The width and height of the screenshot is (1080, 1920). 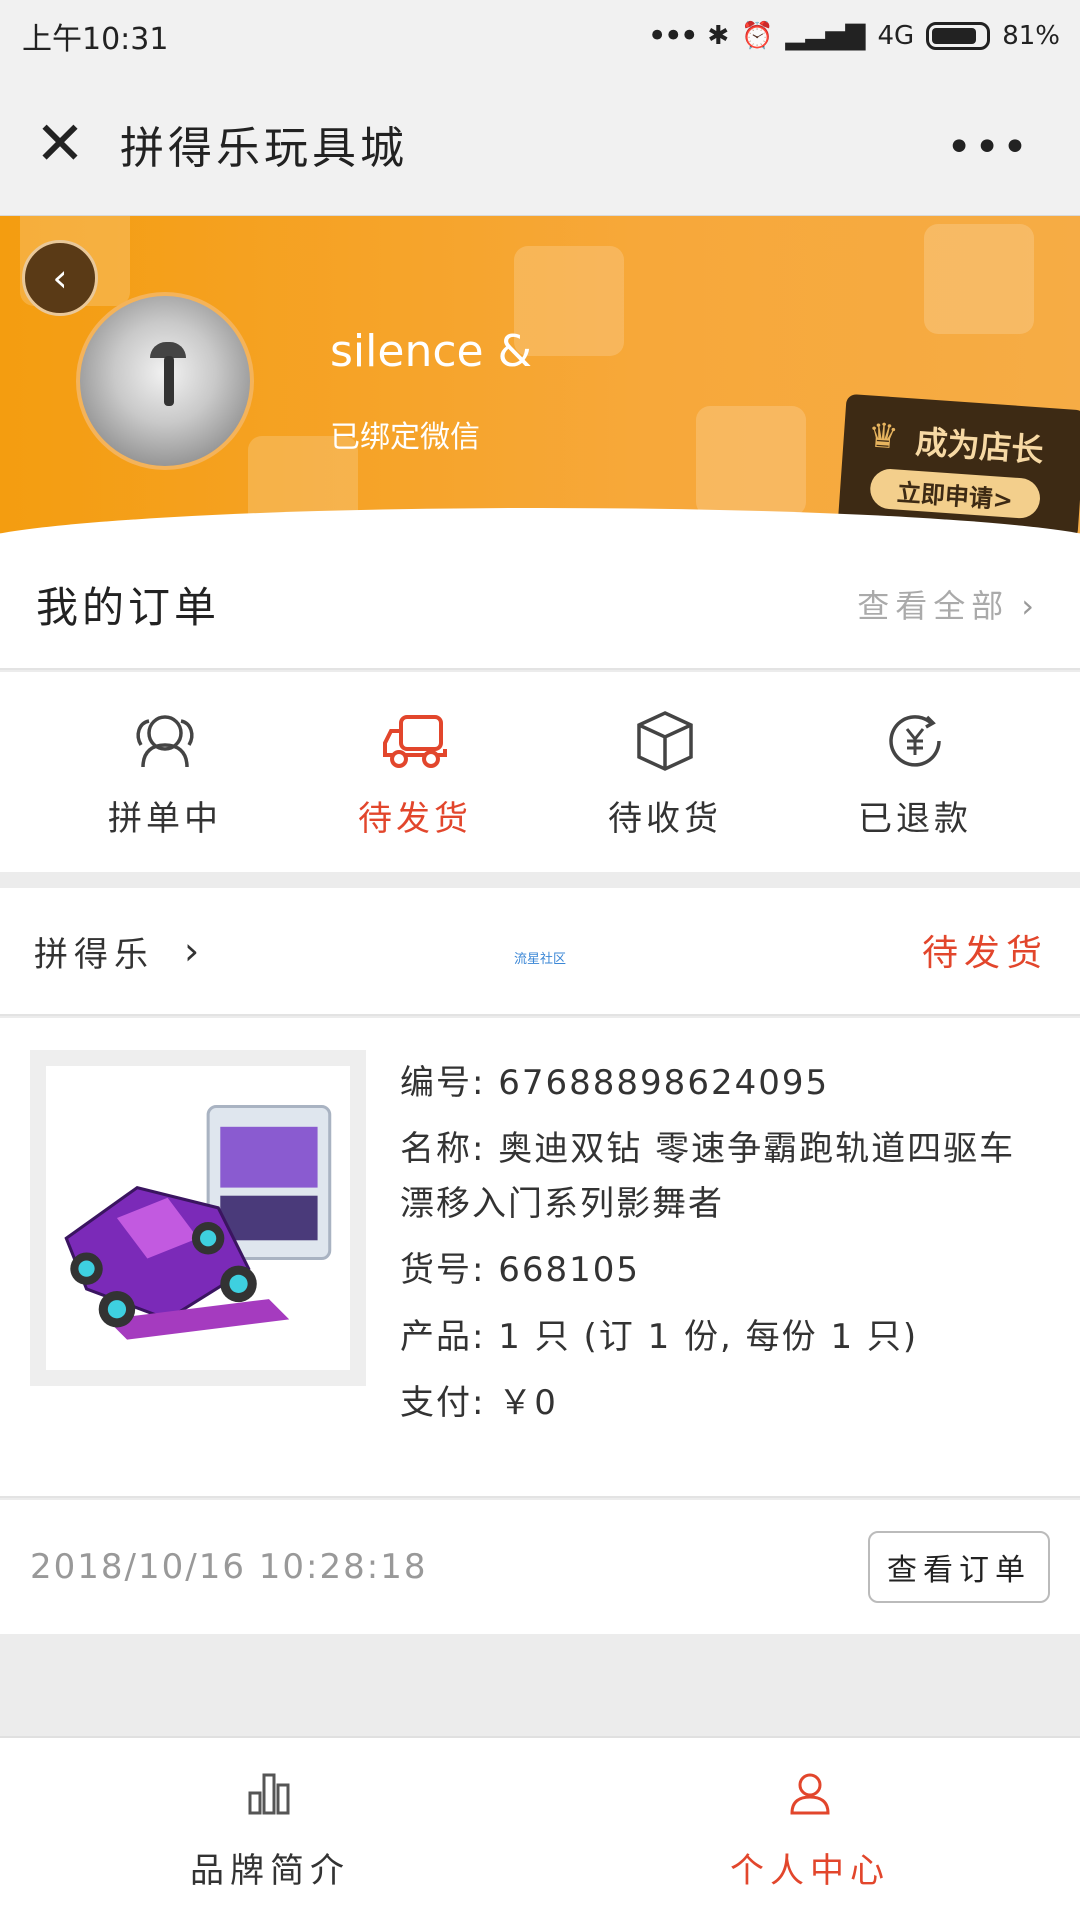 I want to click on order-store-row: 拼得乐 › 流星社区 待发货, so click(x=540, y=952).